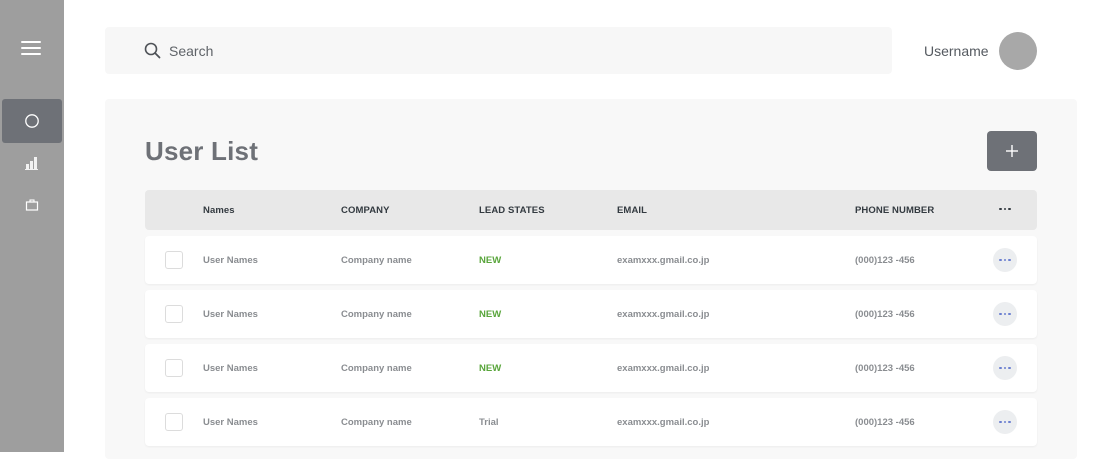  Describe the element at coordinates (365, 210) in the screenshot. I see `column-header-company: COMPANY` at that location.